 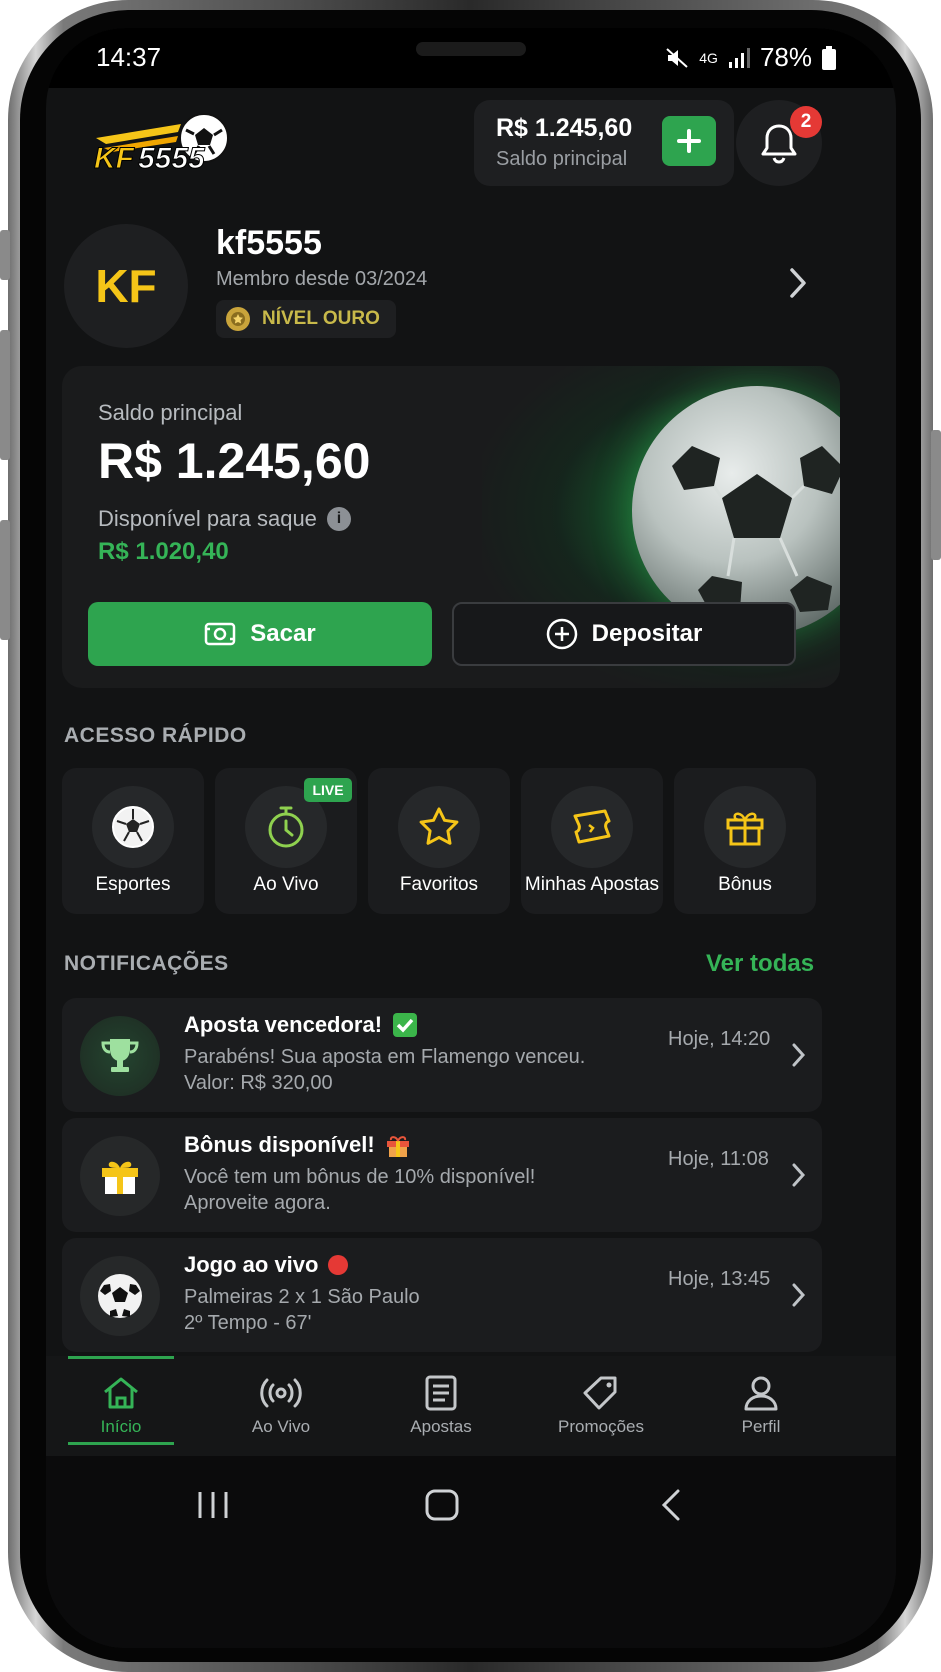 What do you see at coordinates (562, 159) in the screenshot?
I see `header-balance-label: Saldo principal` at bounding box center [562, 159].